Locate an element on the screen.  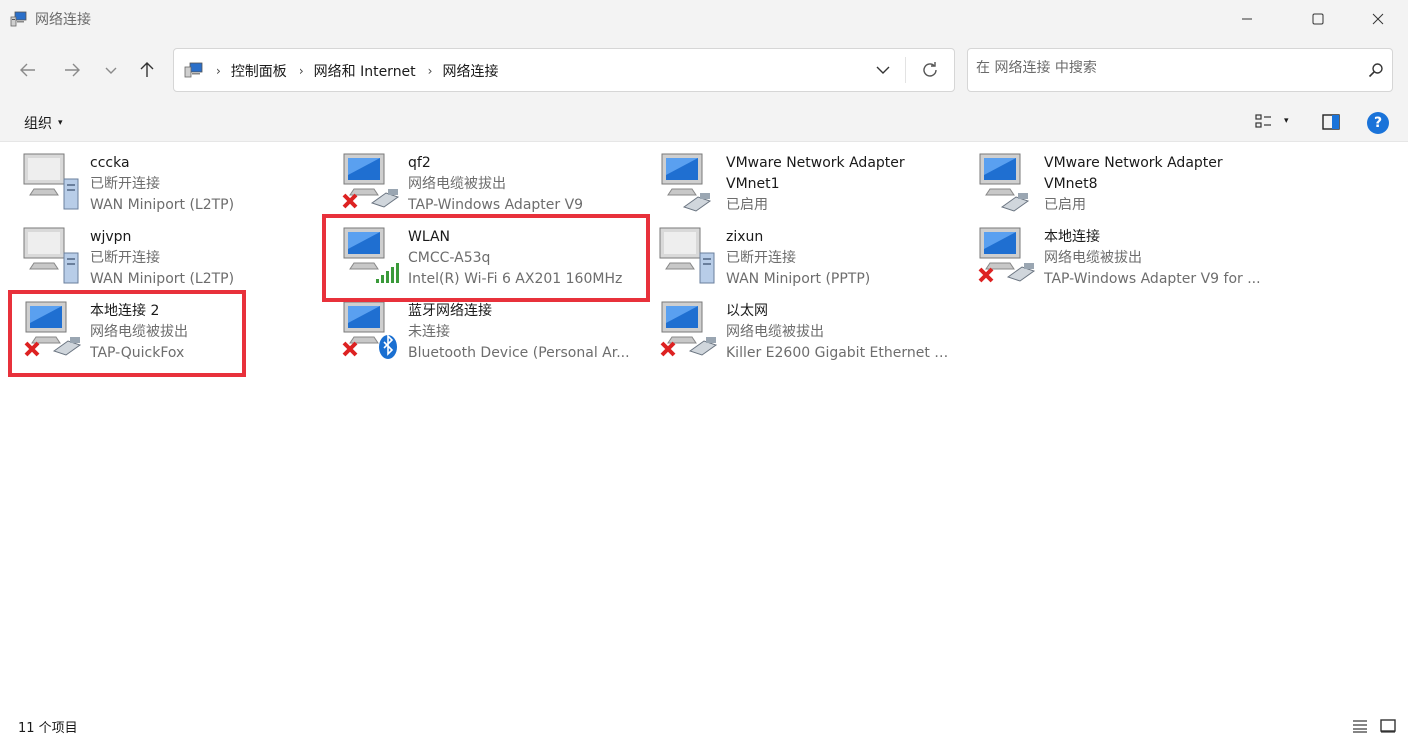
connection-item-cccka: cccka 已断开连接 WAN Miniport (L2TP) is located at coordinates (159, 180).